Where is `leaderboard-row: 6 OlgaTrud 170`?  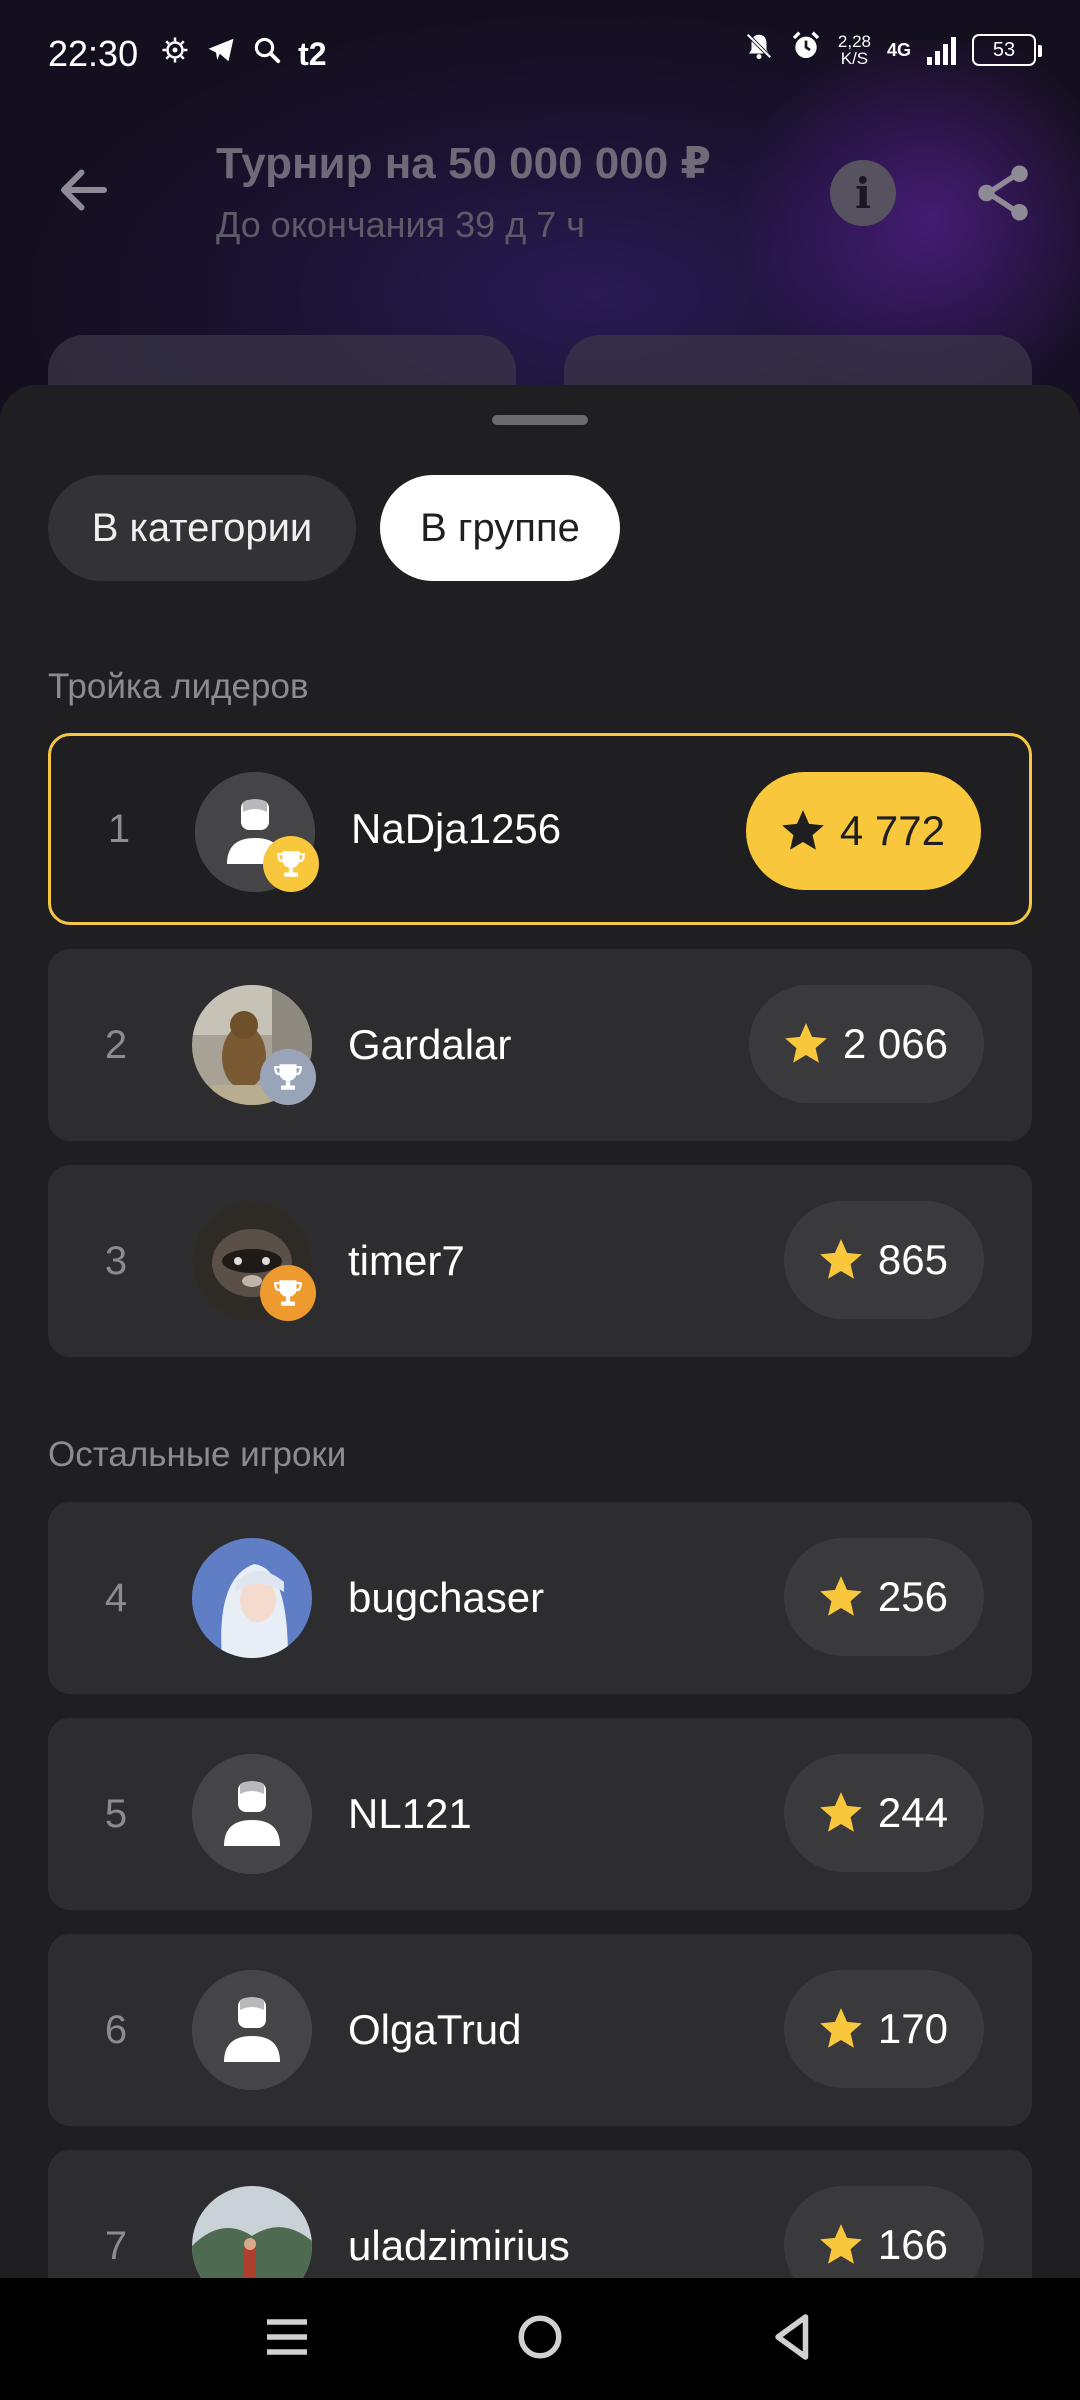 leaderboard-row: 6 OlgaTrud 170 is located at coordinates (540, 2030).